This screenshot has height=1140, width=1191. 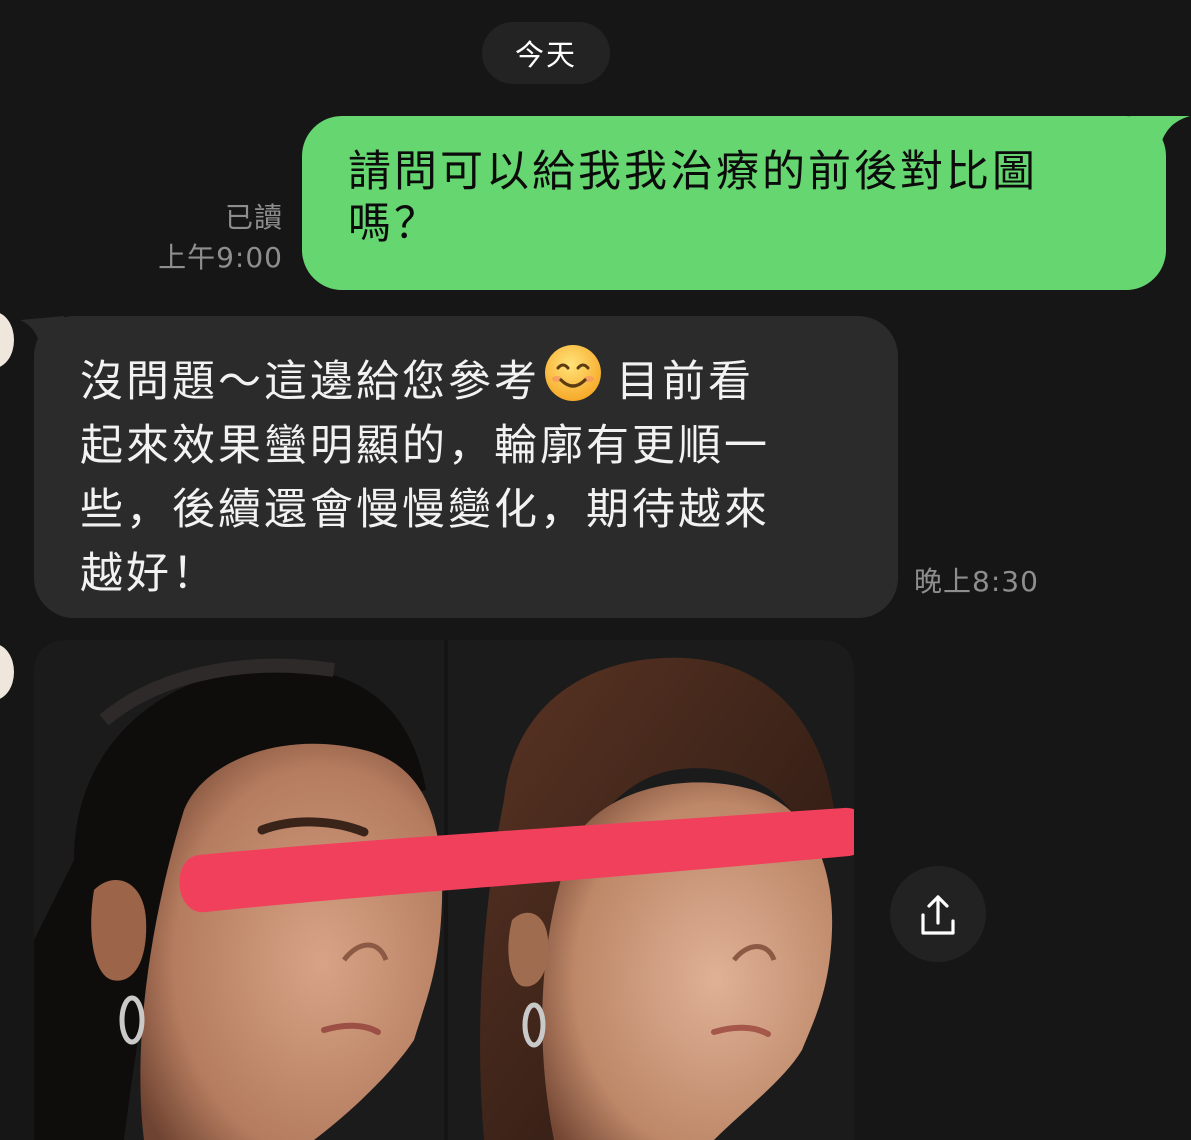 I want to click on incoming-message-text: 沒問題～這邊給您參考, so click(x=310, y=382).